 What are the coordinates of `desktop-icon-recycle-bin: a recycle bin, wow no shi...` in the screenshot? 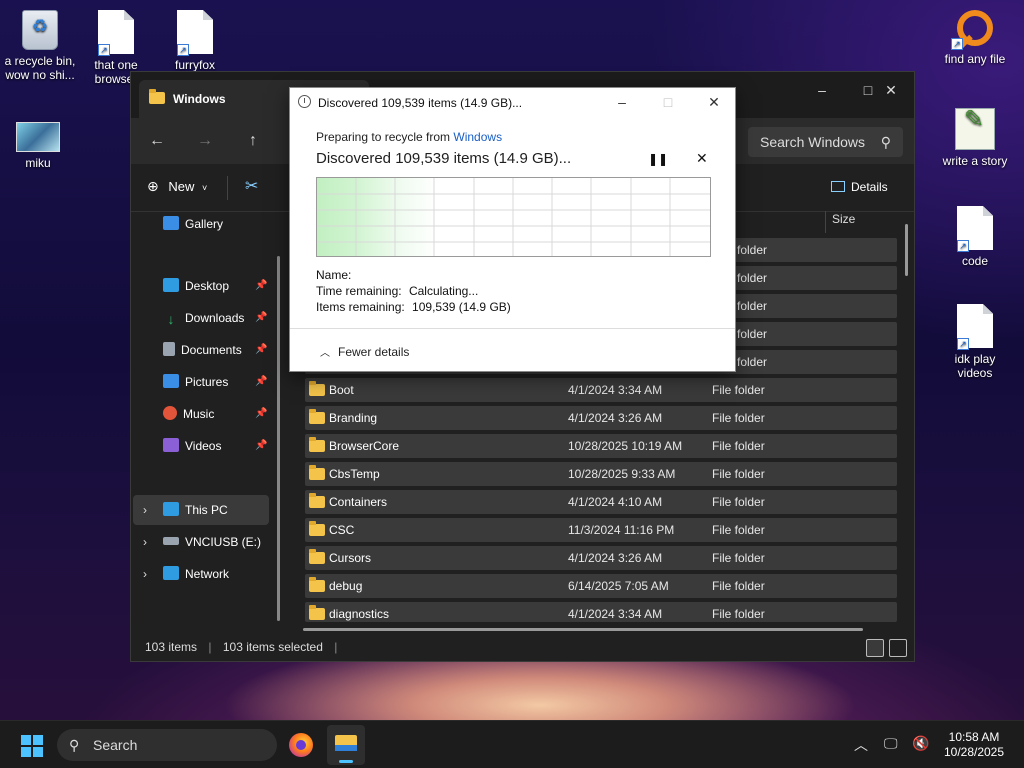 It's located at (40, 46).